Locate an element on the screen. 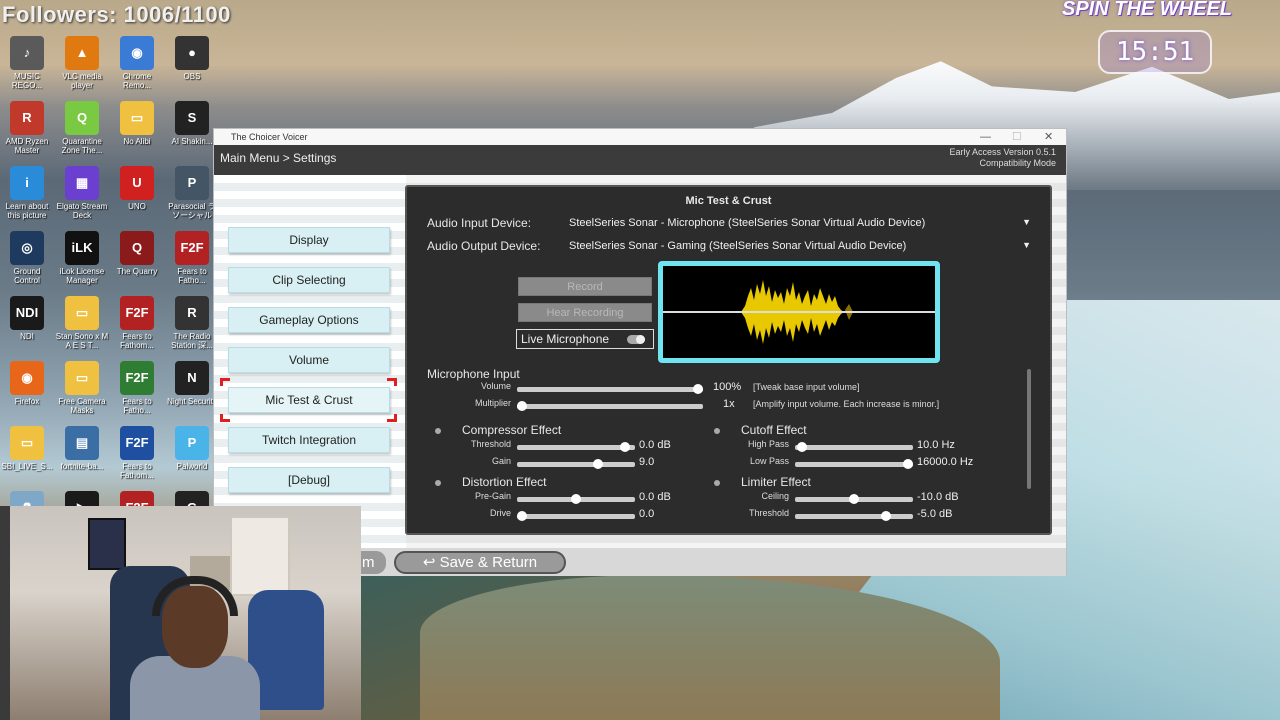  app-icon: Q is located at coordinates (82, 118).